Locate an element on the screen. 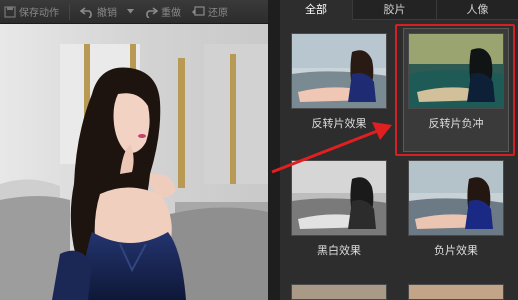 The height and width of the screenshot is (300, 518). dropdown-icon is located at coordinates (130, 11).